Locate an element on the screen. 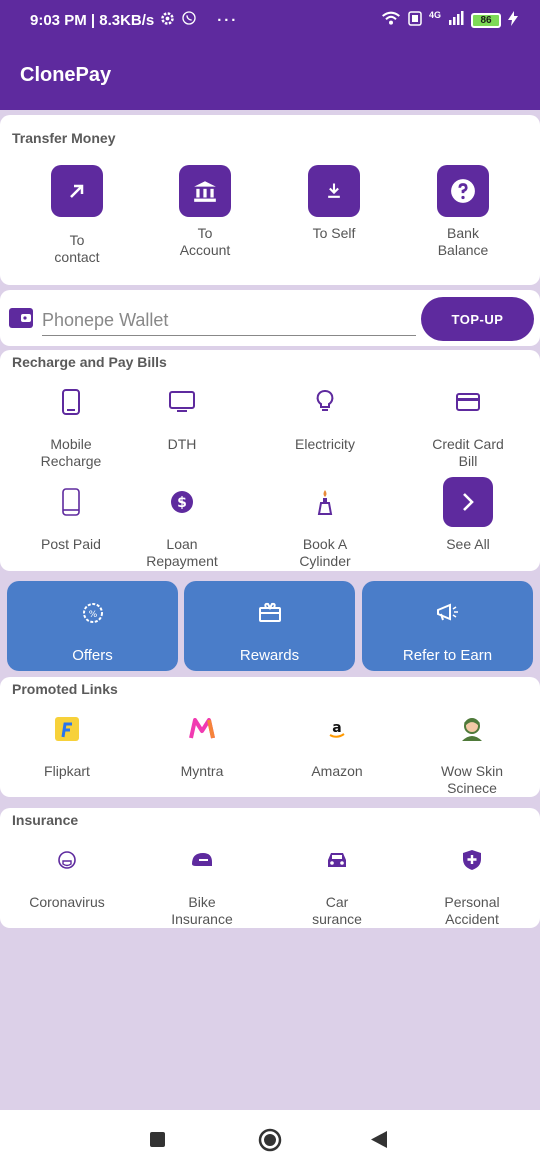 The width and height of the screenshot is (540, 1170). gift-icon is located at coordinates (269, 612).